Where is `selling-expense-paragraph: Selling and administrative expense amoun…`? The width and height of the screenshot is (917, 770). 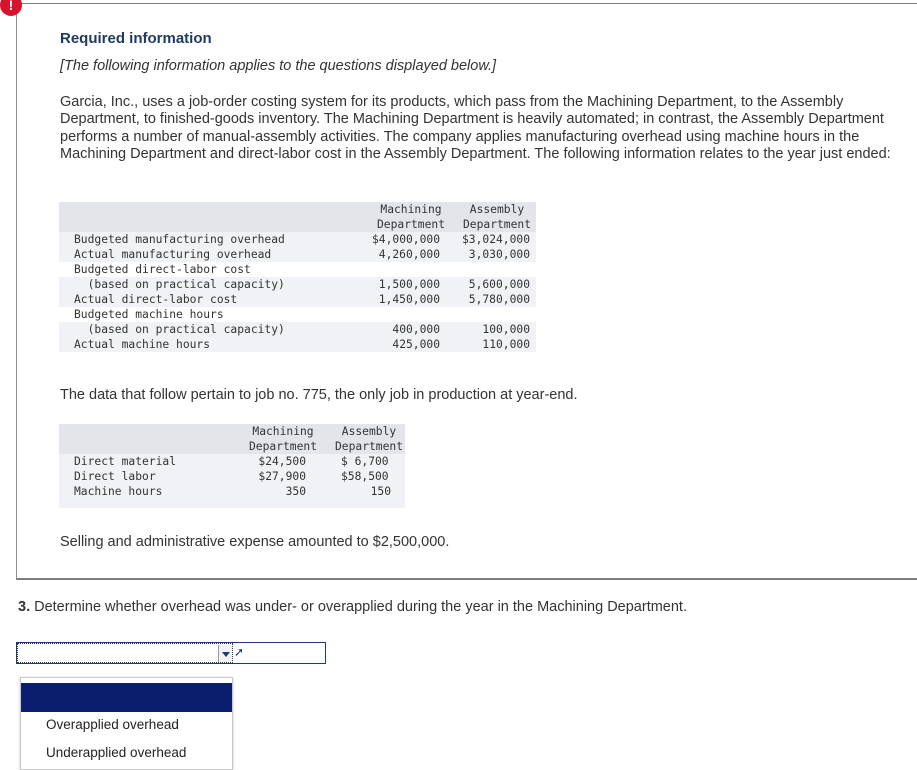 selling-expense-paragraph: Selling and administrative expense amoun… is located at coordinates (255, 542).